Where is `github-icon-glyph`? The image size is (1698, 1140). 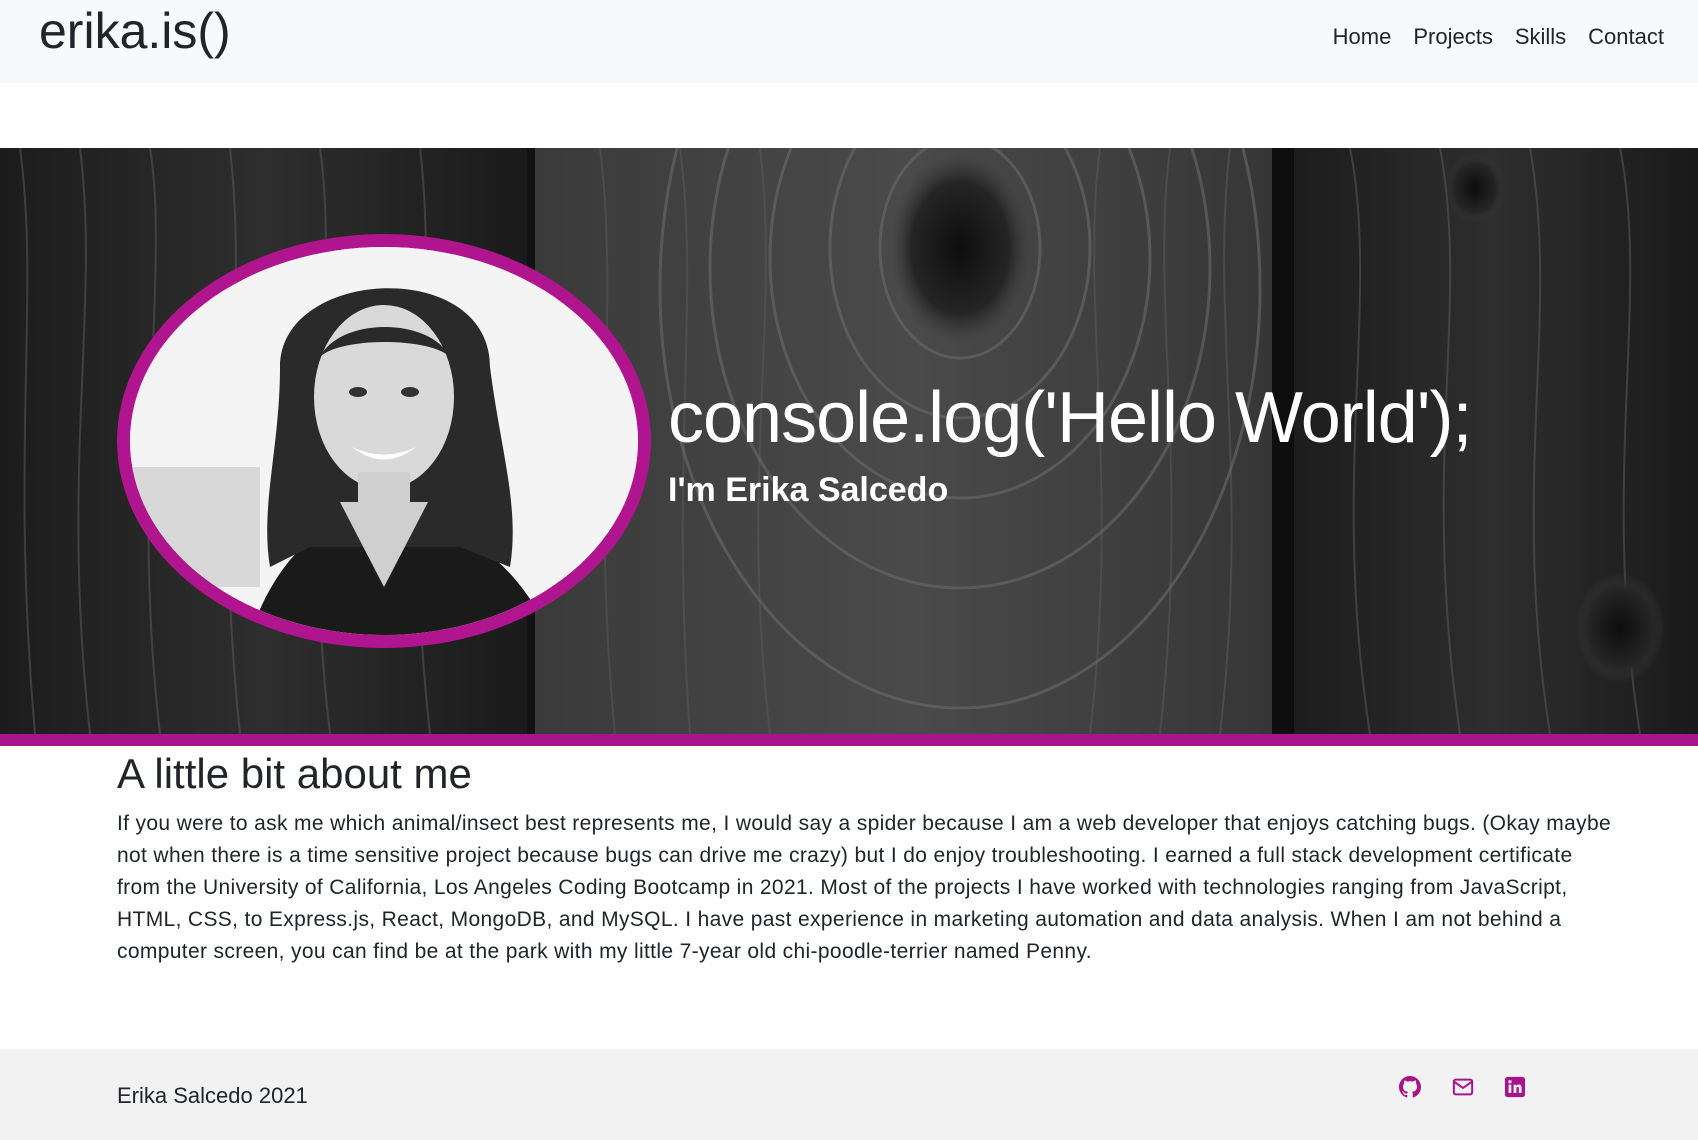
github-icon-glyph is located at coordinates (1410, 1087).